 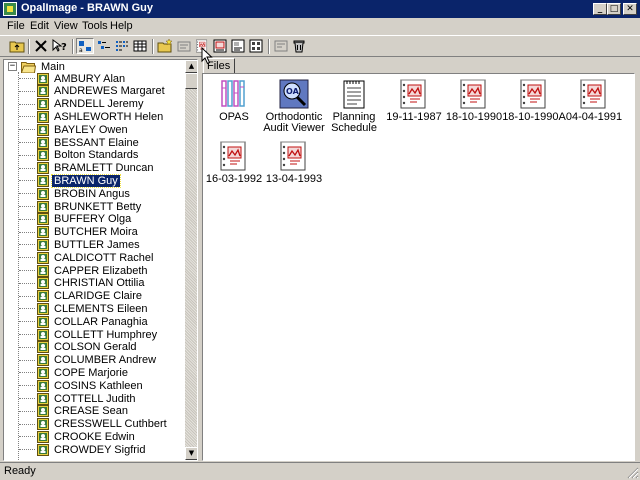 What do you see at coordinates (93, 308) in the screenshot?
I see `tree-item-patient: CLEMENTS Eileen` at bounding box center [93, 308].